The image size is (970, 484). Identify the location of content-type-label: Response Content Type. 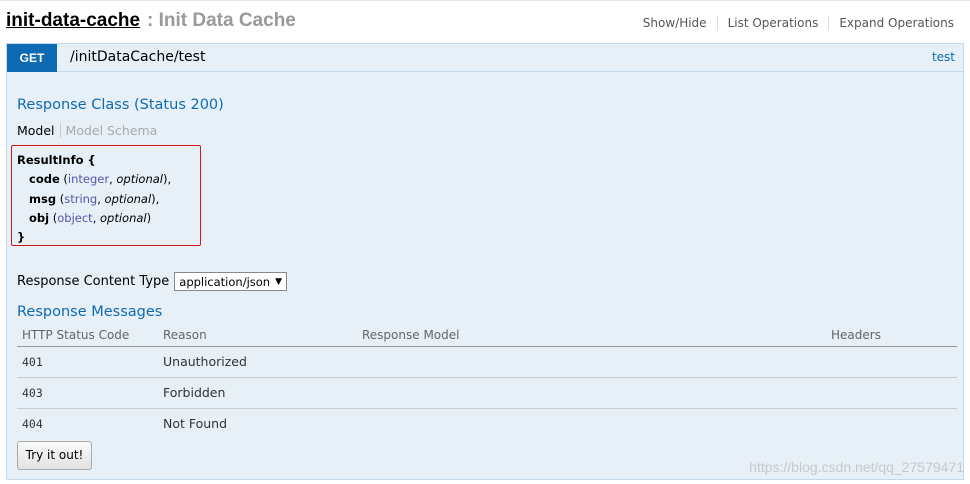
(93, 281).